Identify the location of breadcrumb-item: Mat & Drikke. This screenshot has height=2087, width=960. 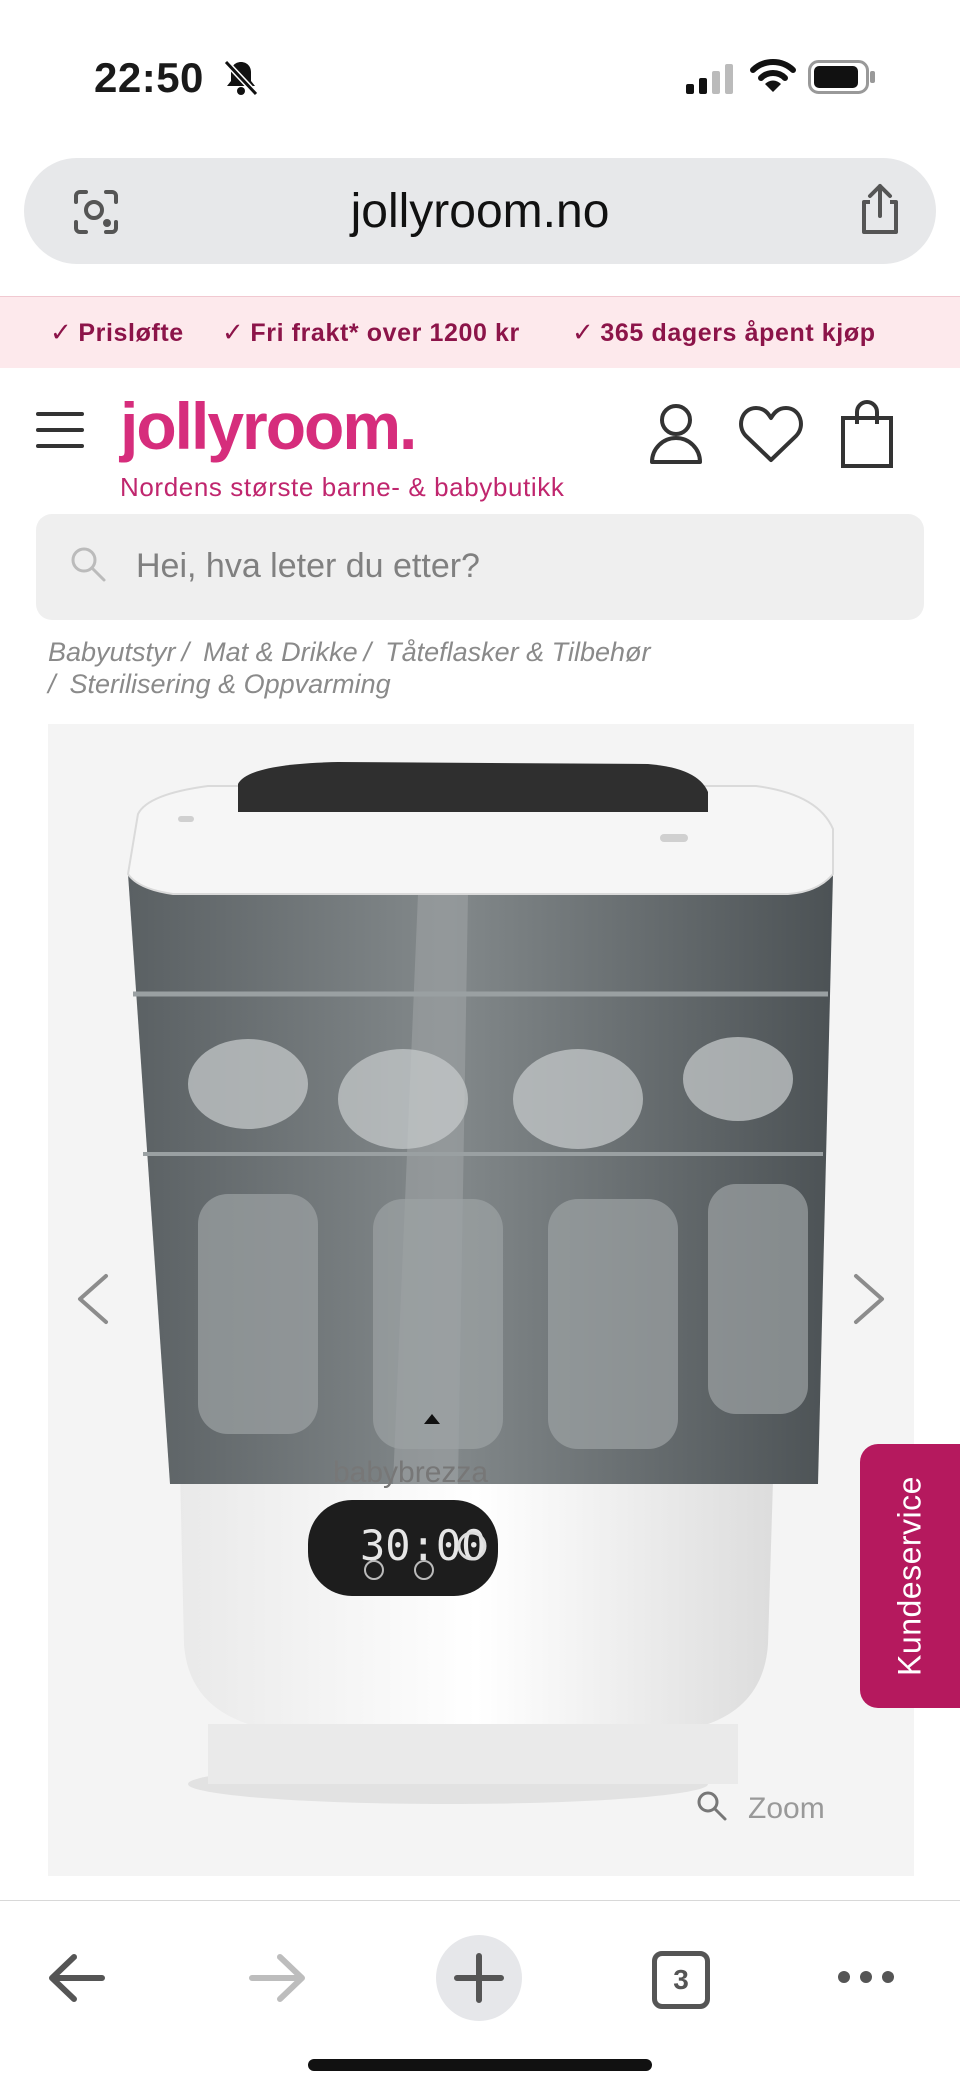
(280, 652).